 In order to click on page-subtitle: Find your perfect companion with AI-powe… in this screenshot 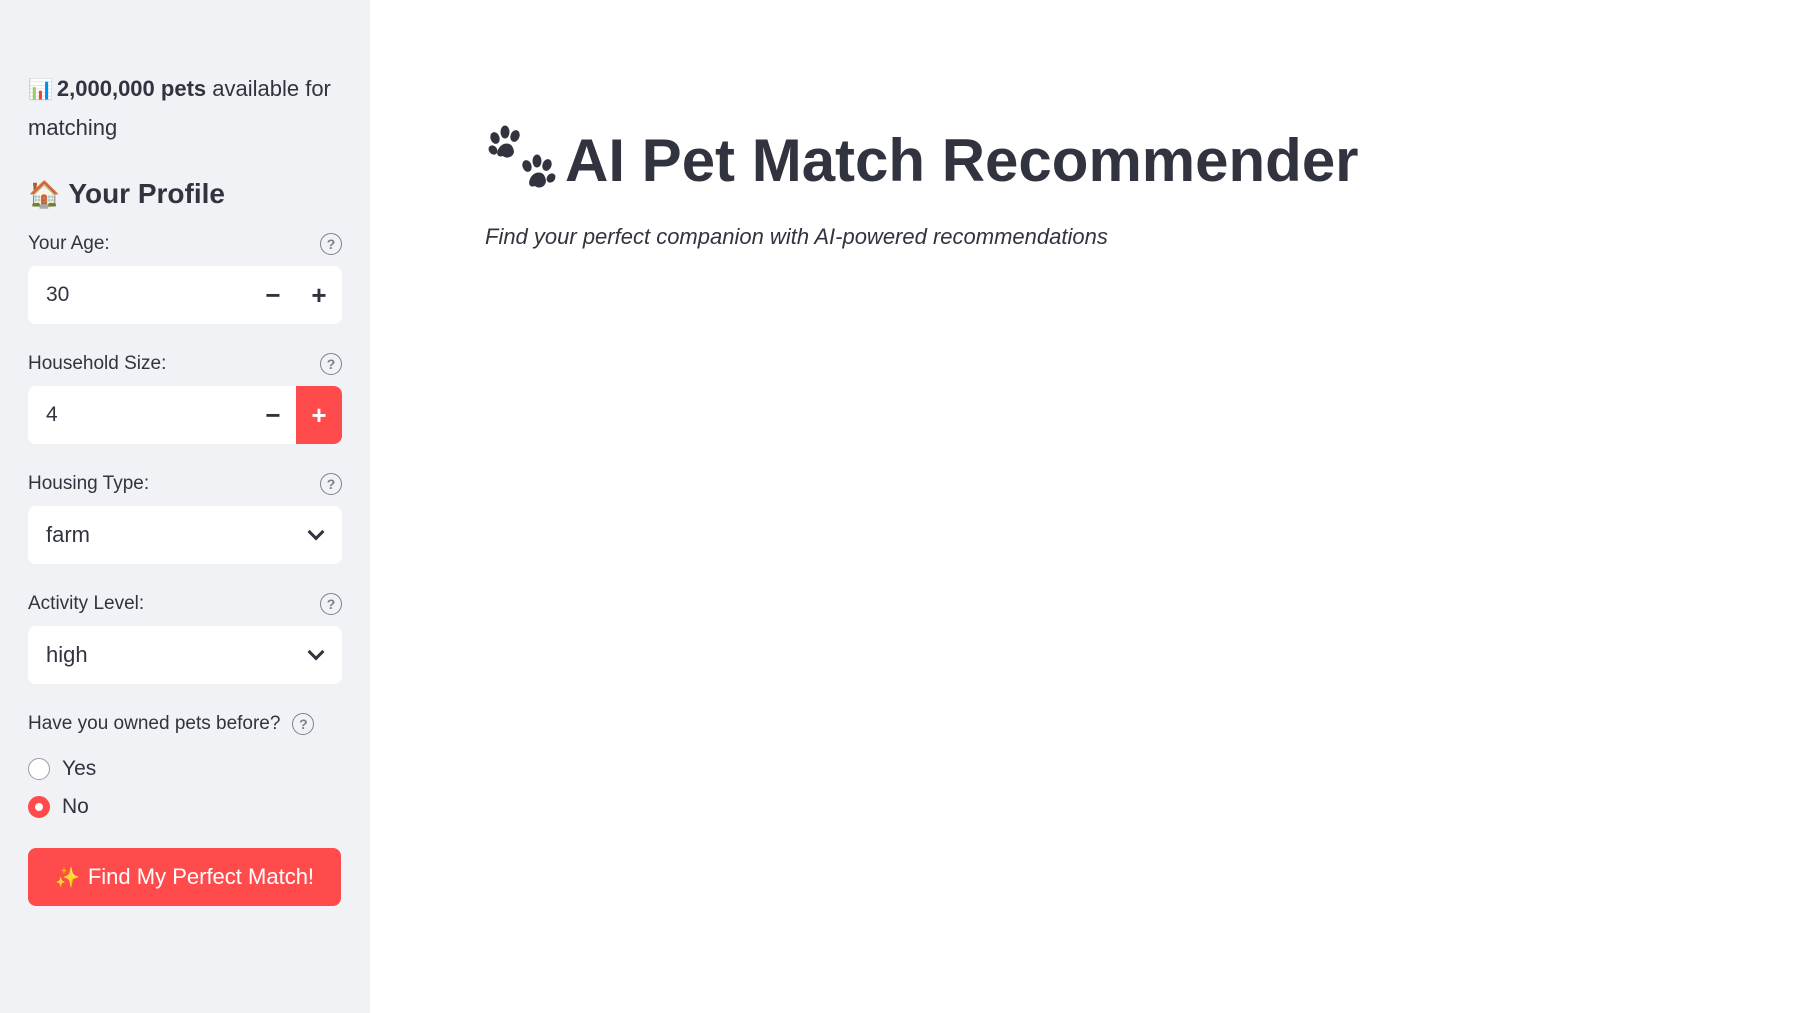, I will do `click(796, 236)`.